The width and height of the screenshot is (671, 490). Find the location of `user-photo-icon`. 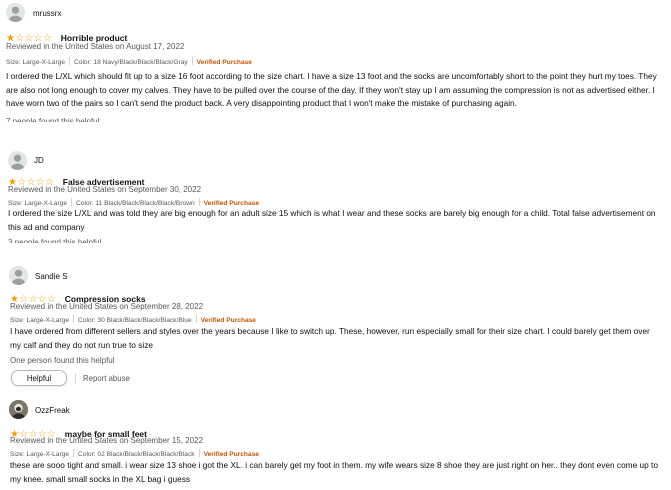

user-photo-icon is located at coordinates (18, 409).